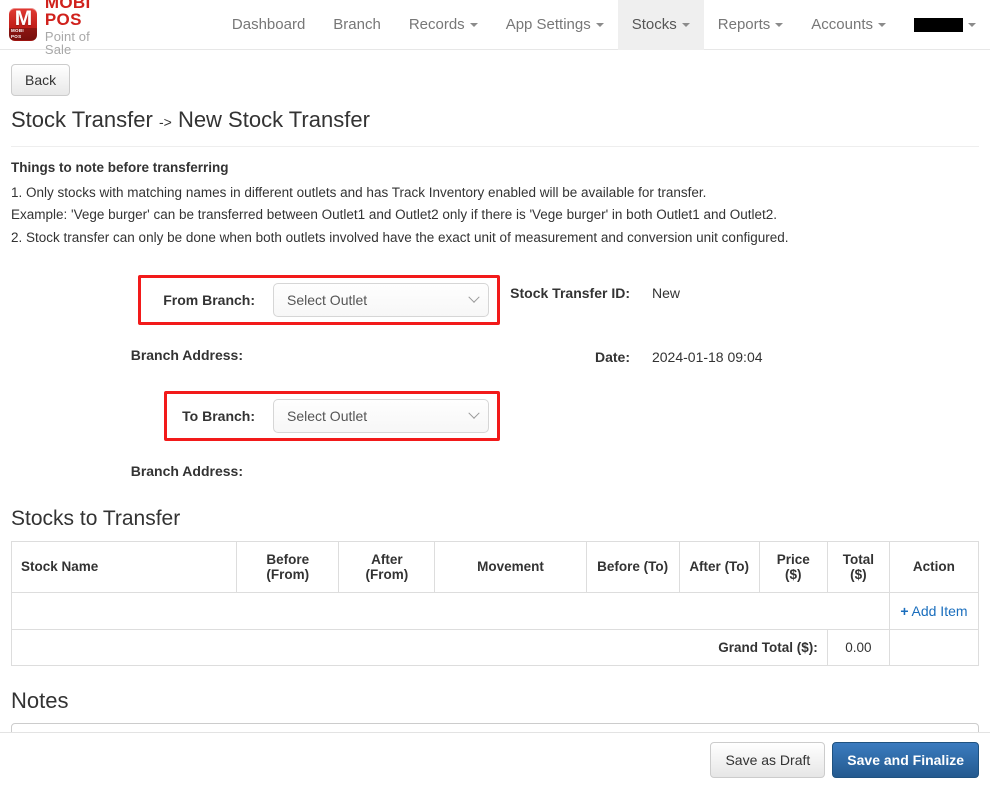 The width and height of the screenshot is (990, 787). What do you see at coordinates (120, 168) in the screenshot?
I see `notice-heading: Things to note before transferring` at bounding box center [120, 168].